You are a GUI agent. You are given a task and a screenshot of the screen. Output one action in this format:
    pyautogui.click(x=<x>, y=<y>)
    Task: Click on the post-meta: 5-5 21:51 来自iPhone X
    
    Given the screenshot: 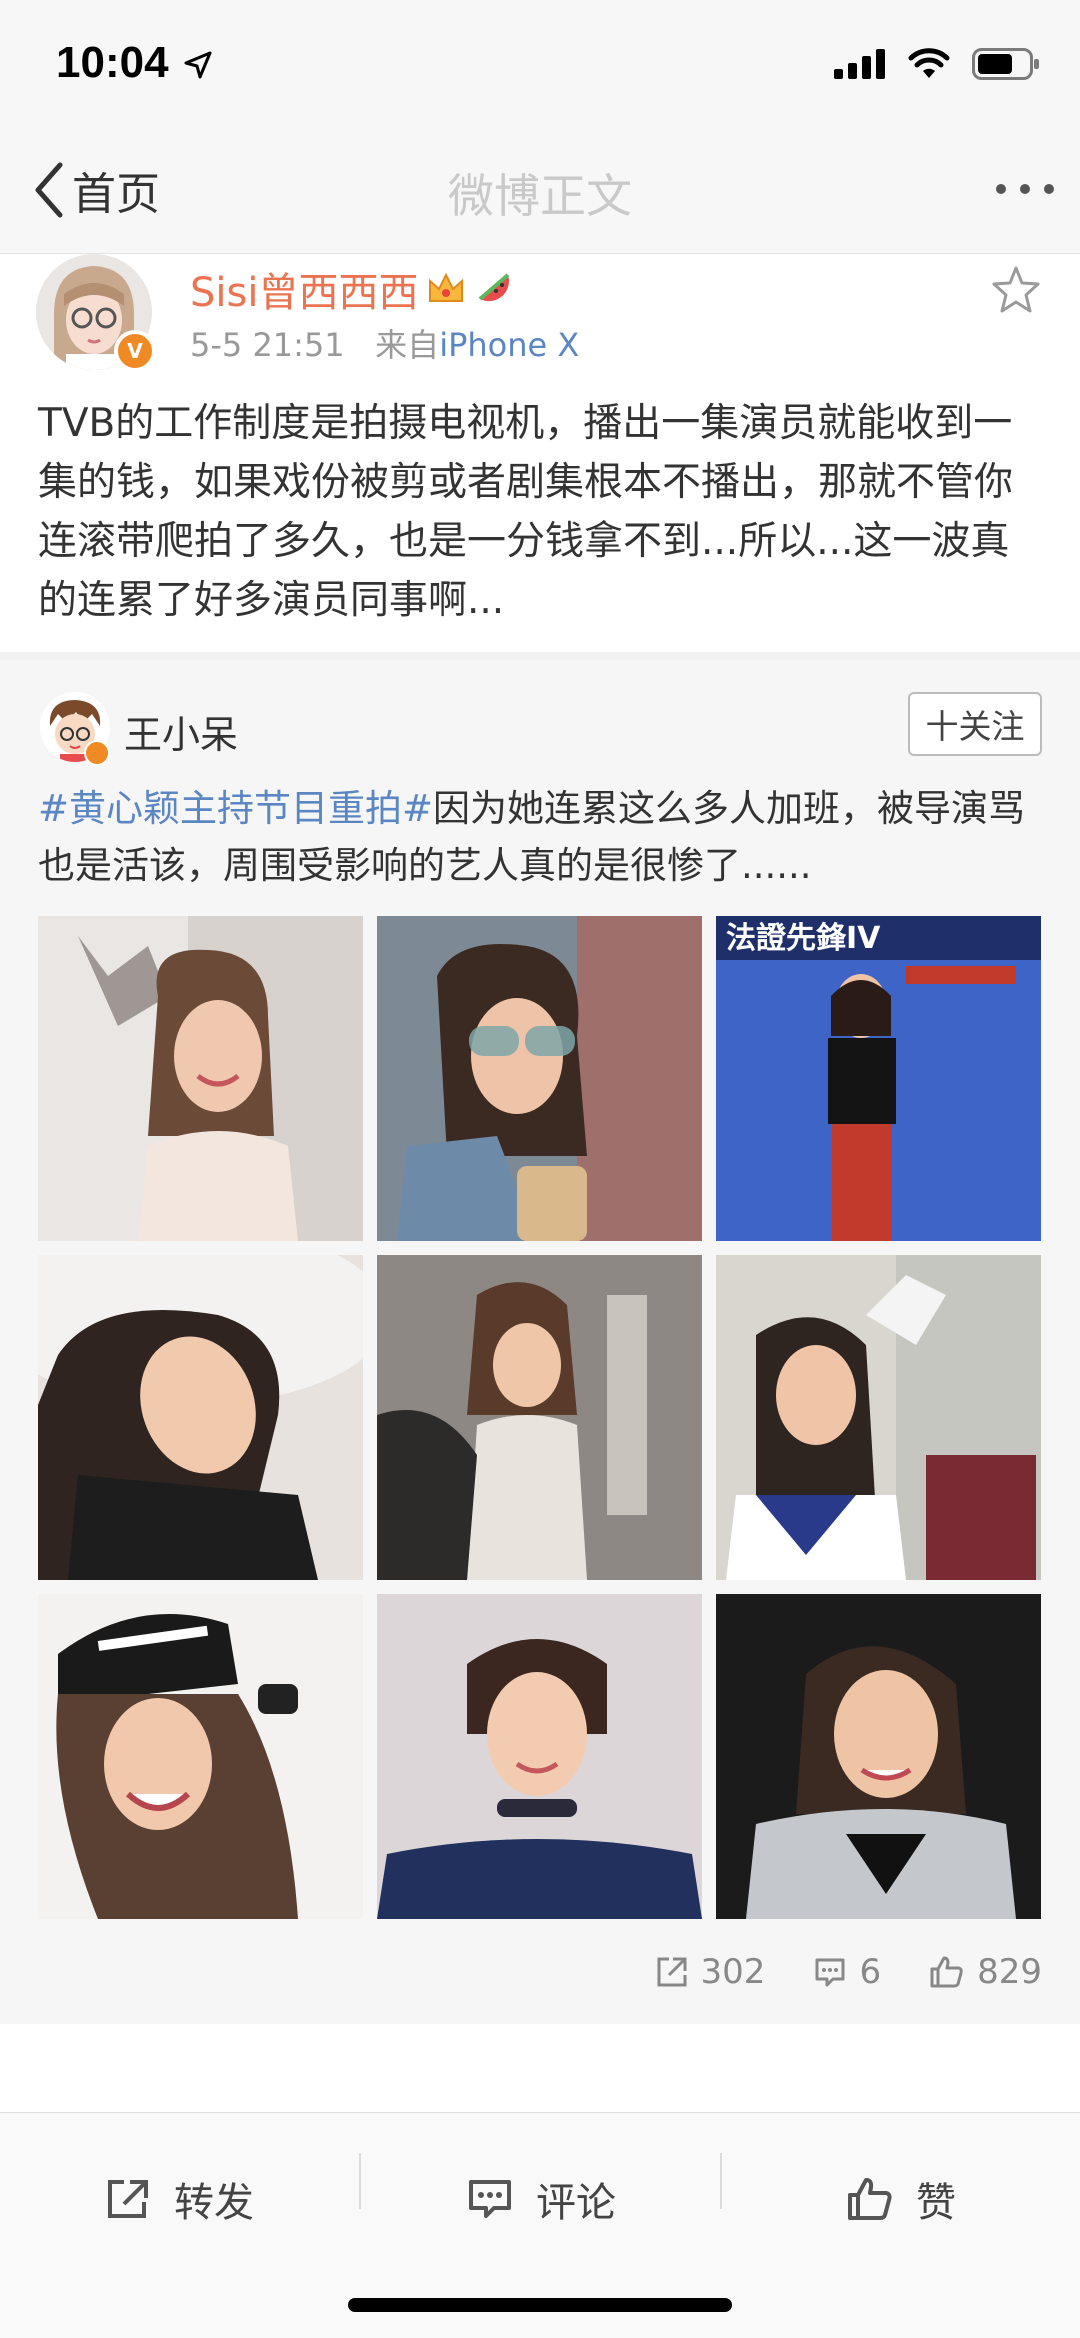 What is the action you would take?
    pyautogui.click(x=384, y=343)
    